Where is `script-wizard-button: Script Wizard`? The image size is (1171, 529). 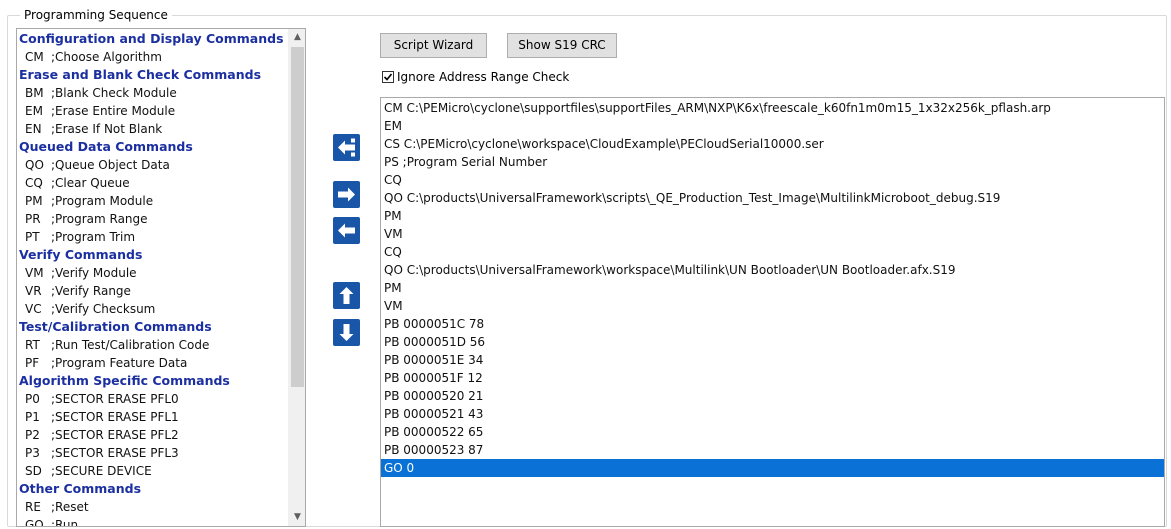 script-wizard-button: Script Wizard is located at coordinates (433, 45).